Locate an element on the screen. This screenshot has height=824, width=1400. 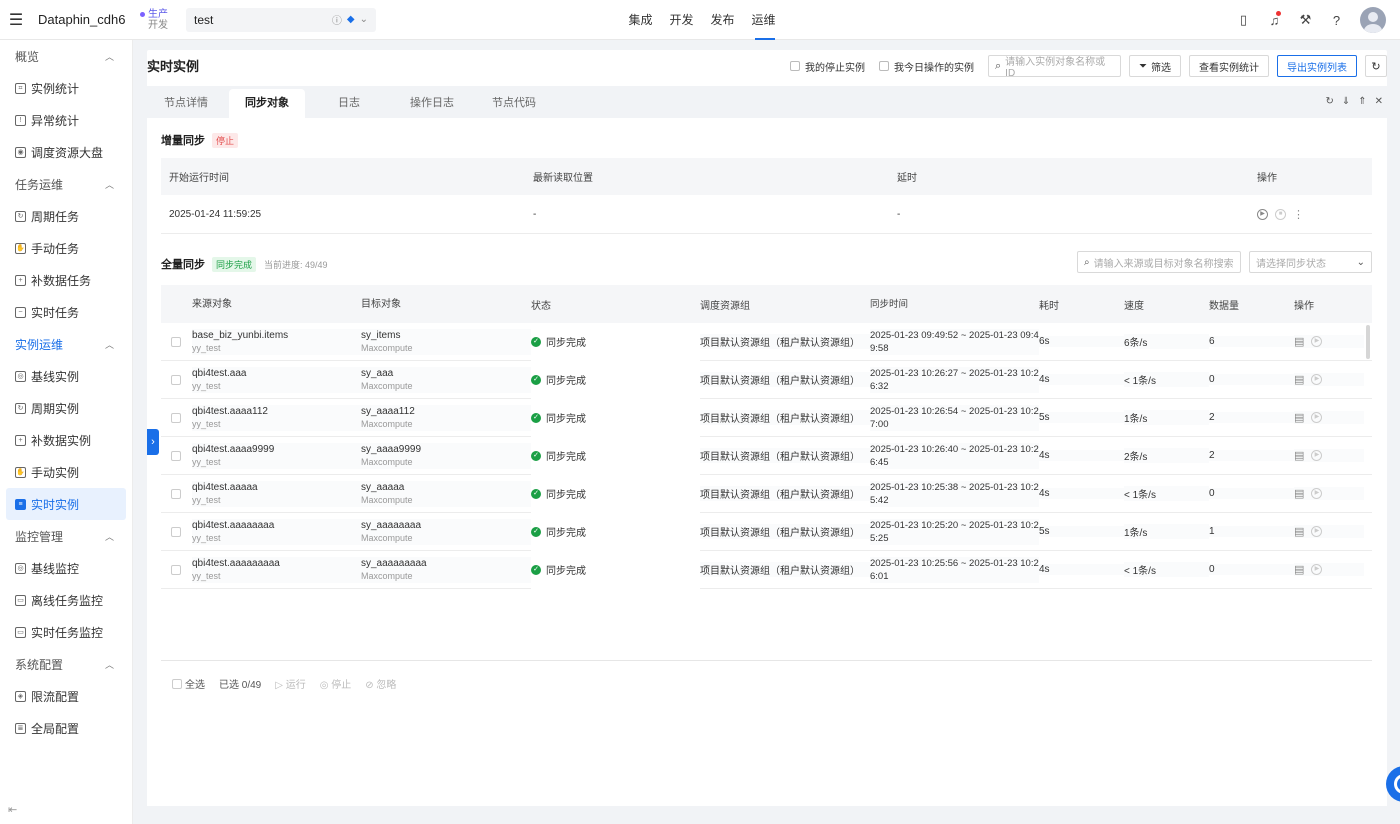
column-header: 同步时间 is located at coordinates (889, 304).